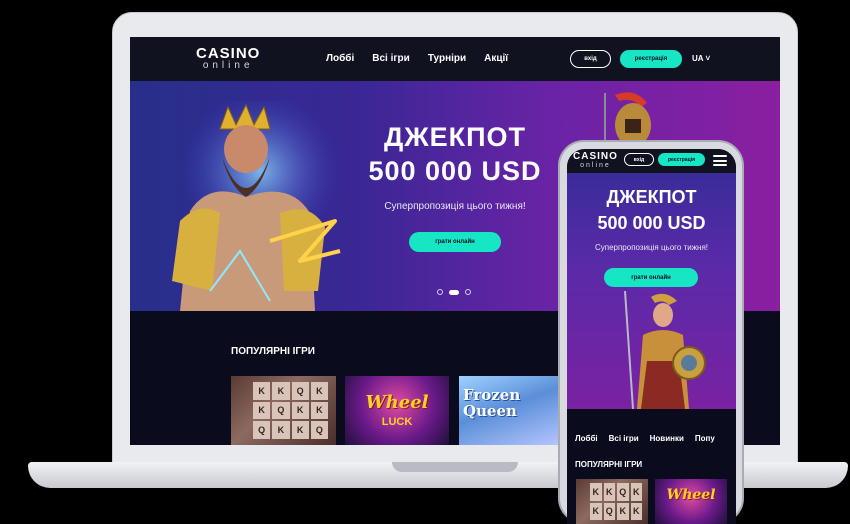 This screenshot has width=850, height=524. What do you see at coordinates (720, 160) in the screenshot?
I see `hamburger-menu-icon` at bounding box center [720, 160].